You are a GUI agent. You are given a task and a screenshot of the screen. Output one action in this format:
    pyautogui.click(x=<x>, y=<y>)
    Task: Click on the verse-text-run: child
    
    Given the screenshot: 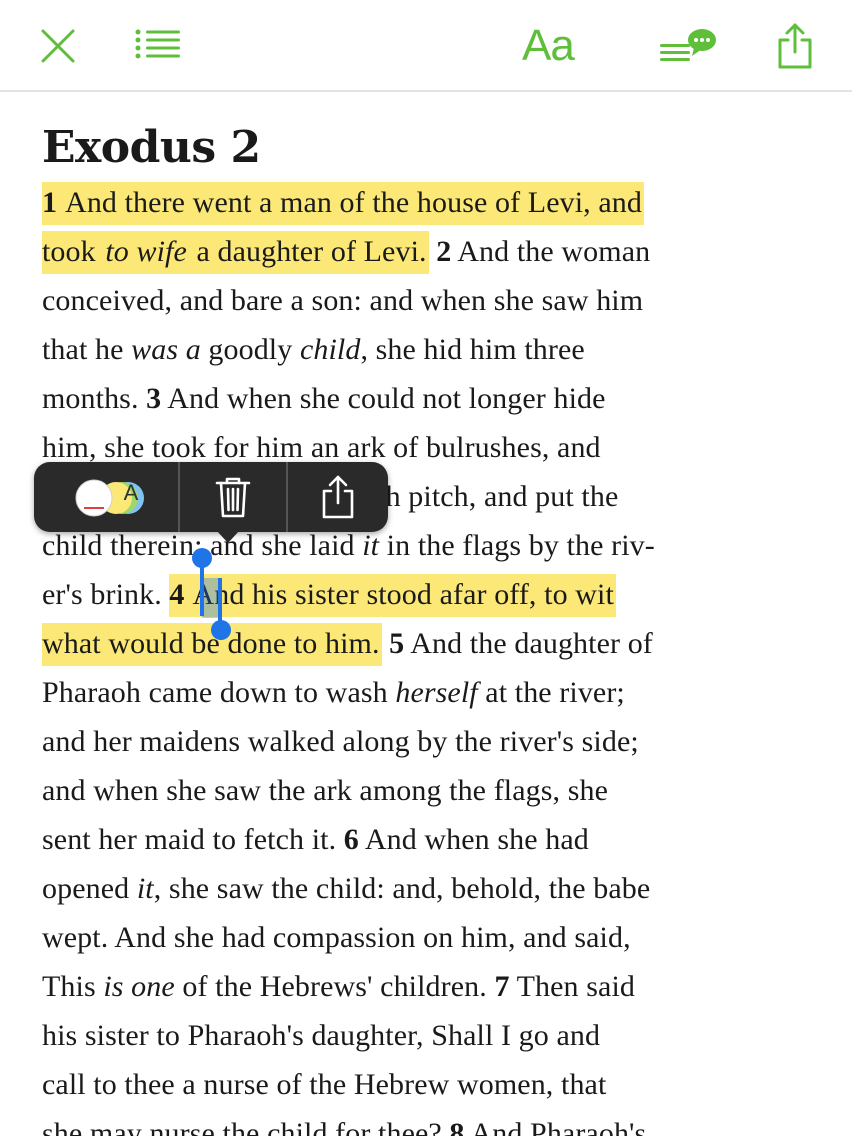 What is the action you would take?
    pyautogui.click(x=330, y=349)
    